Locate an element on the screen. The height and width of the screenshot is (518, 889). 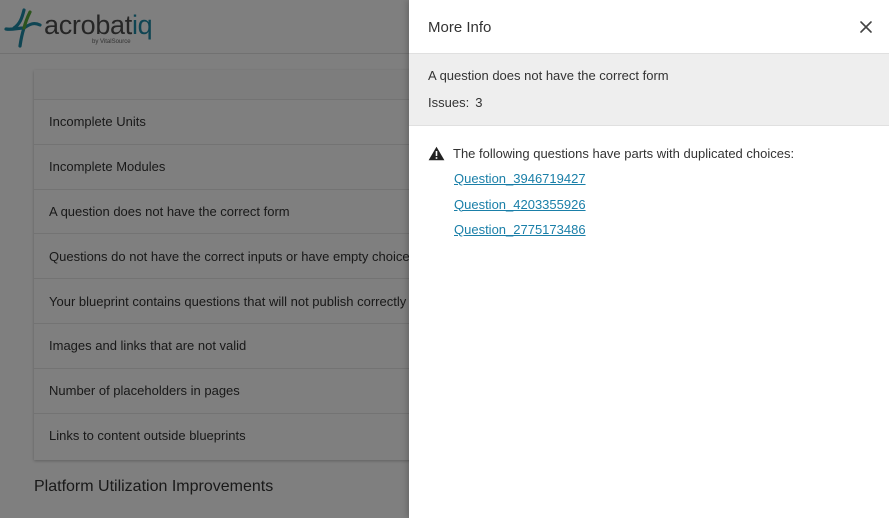
question-link: Question_2775173486 is located at coordinates (662, 234).